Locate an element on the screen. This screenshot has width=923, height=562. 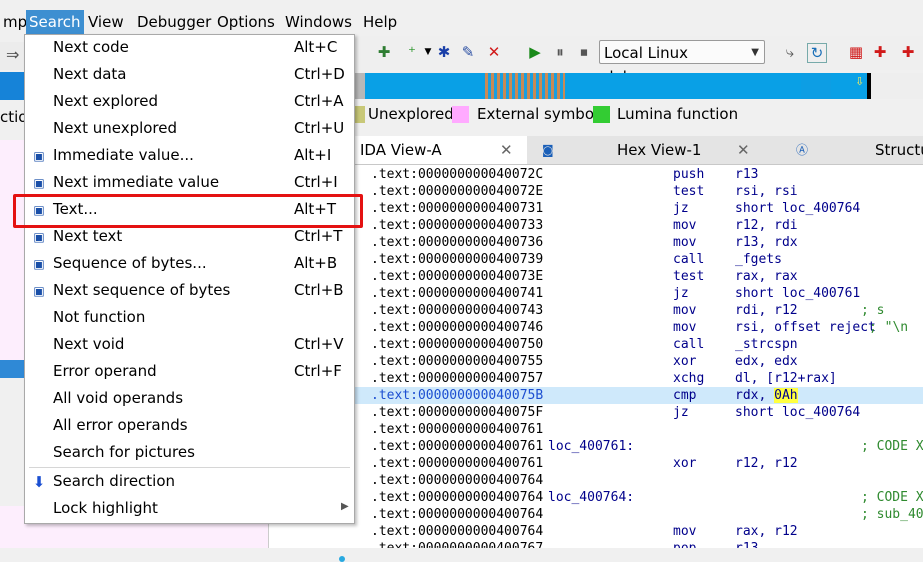
toolbar-edit-icon: ✎ is located at coordinates (468, 52).